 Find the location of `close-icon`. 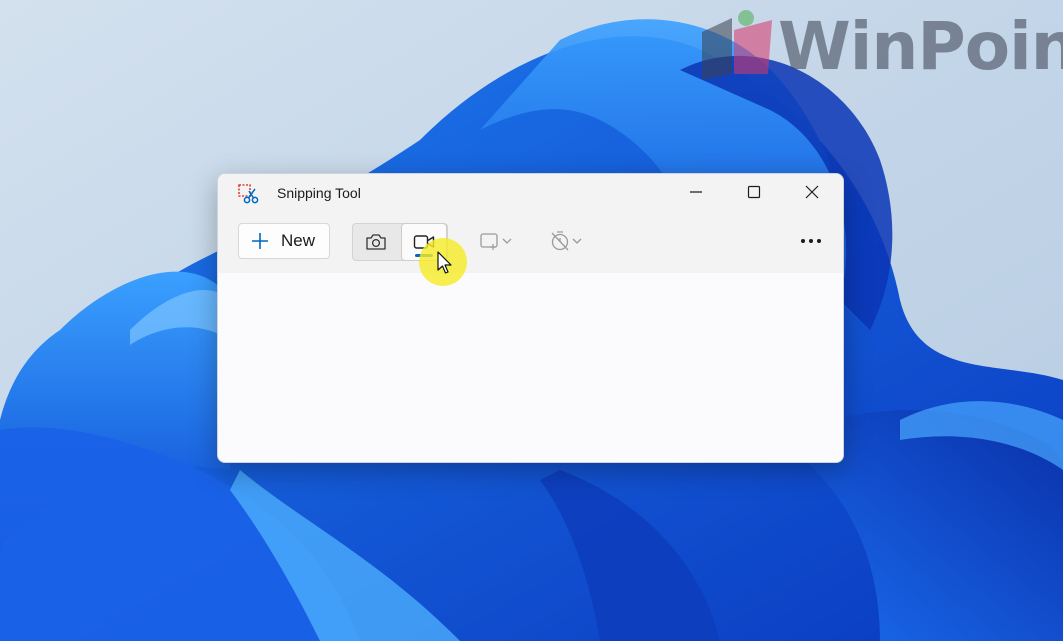

close-icon is located at coordinates (812, 192).